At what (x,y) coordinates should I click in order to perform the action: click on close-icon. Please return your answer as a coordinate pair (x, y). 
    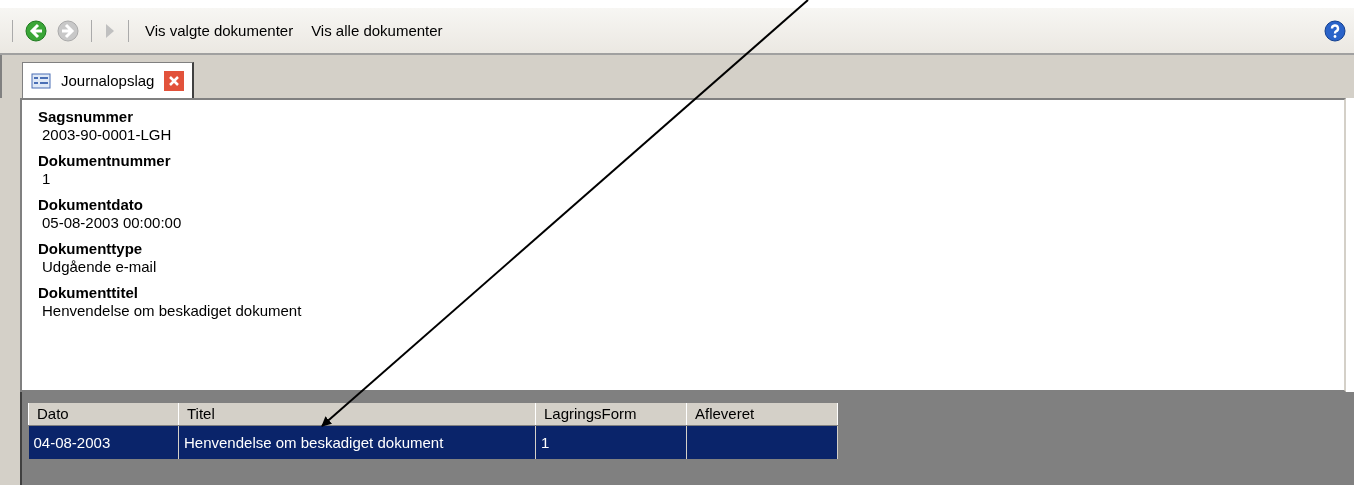
    Looking at the image, I should click on (174, 80).